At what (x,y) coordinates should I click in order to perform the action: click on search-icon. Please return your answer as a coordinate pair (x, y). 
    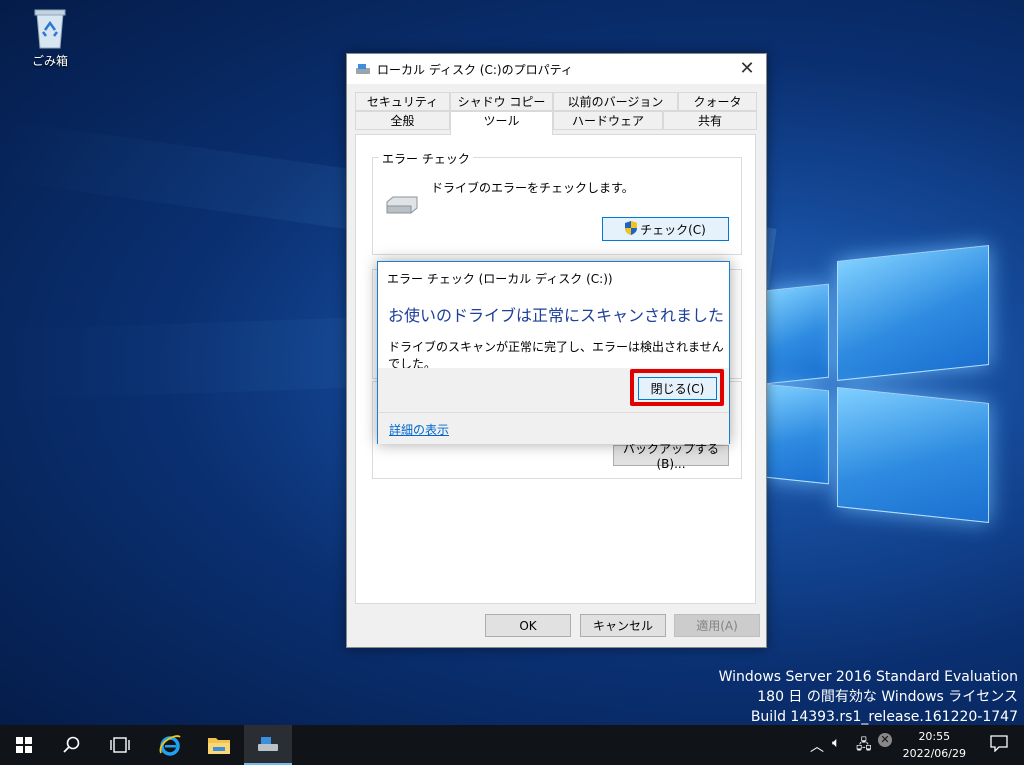
    Looking at the image, I should click on (71, 744).